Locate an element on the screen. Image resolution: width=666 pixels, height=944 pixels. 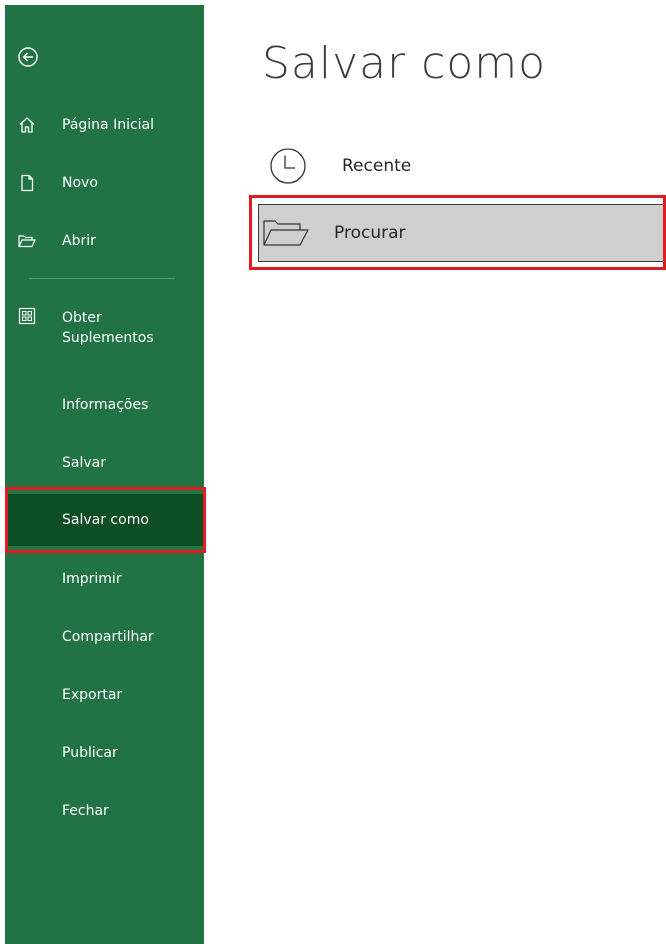
sidebar-item-label: Informações is located at coordinates (105, 405).